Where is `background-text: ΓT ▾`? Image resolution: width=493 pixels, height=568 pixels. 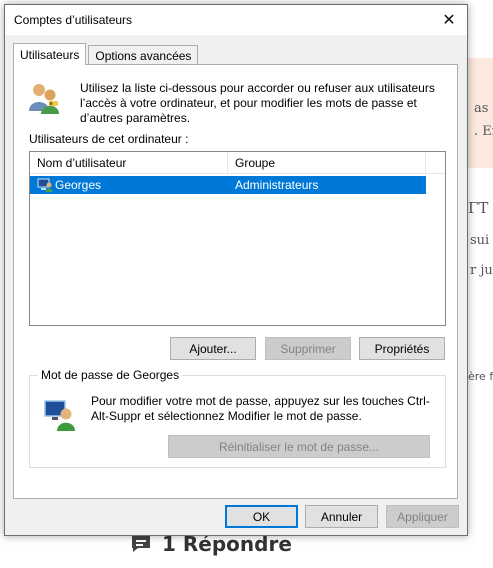 background-text: ΓT ▾ is located at coordinates (480, 208).